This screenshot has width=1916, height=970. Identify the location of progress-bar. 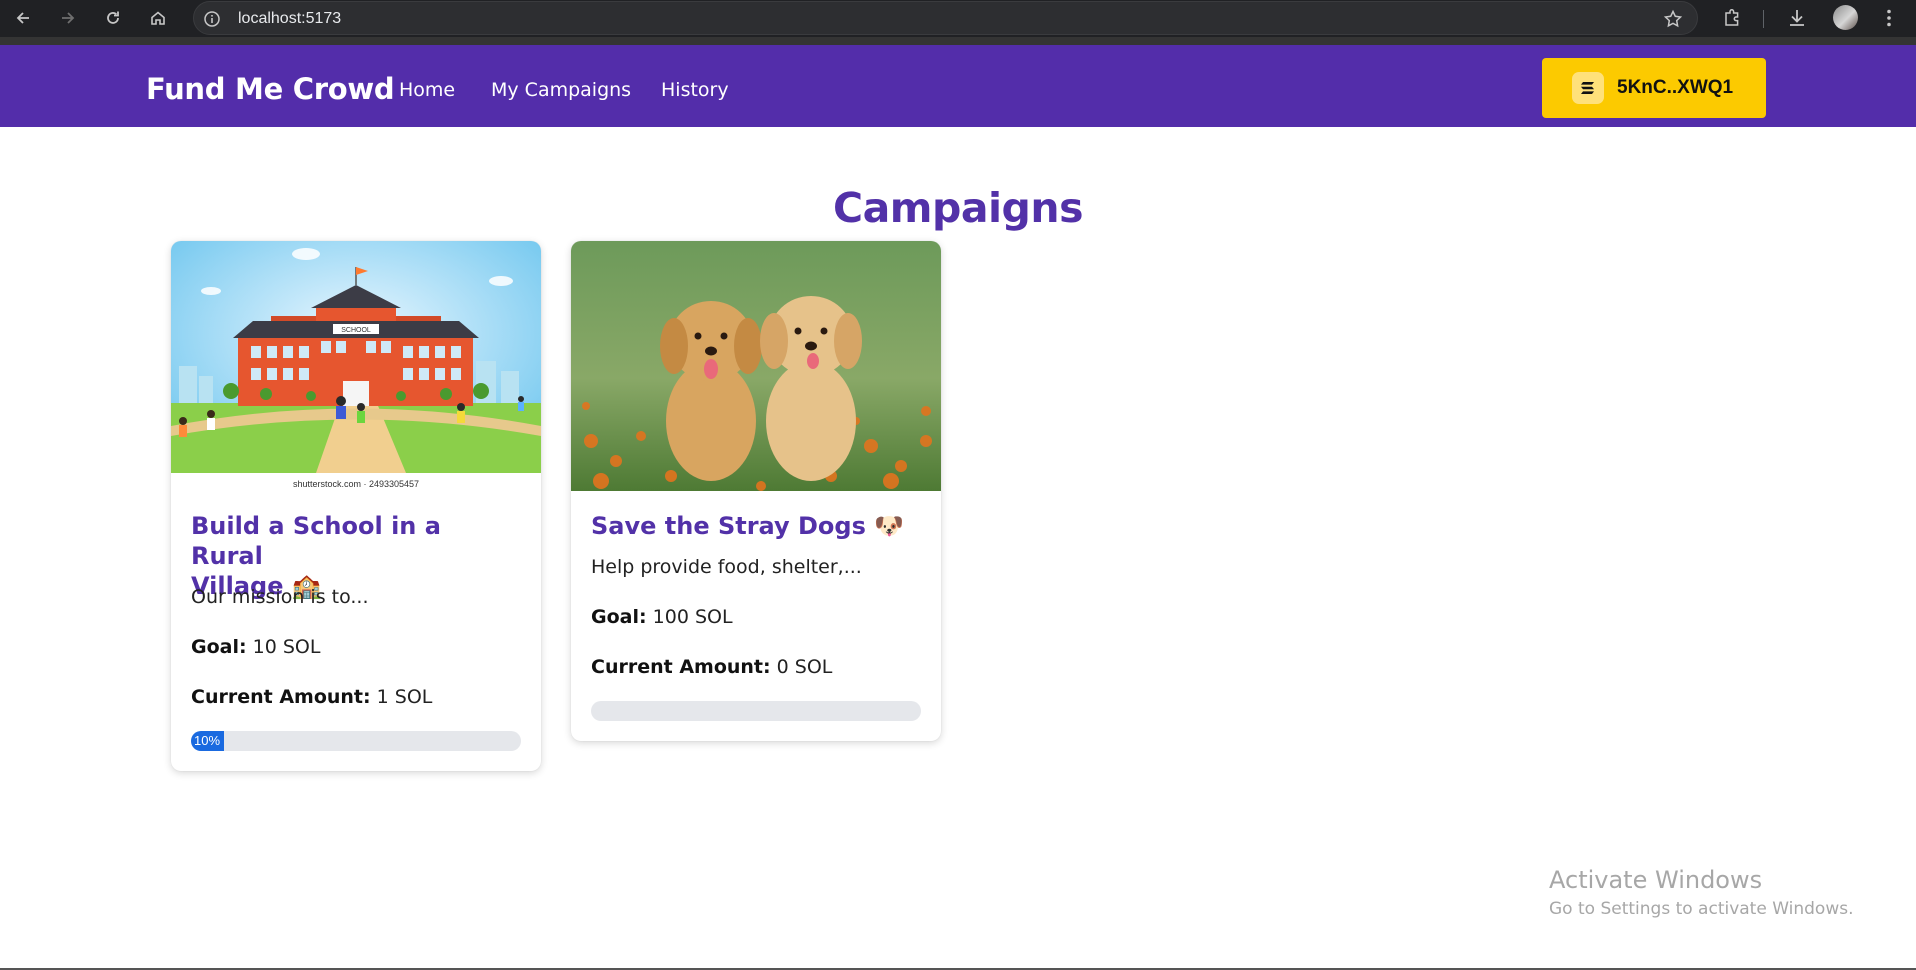
(756, 711).